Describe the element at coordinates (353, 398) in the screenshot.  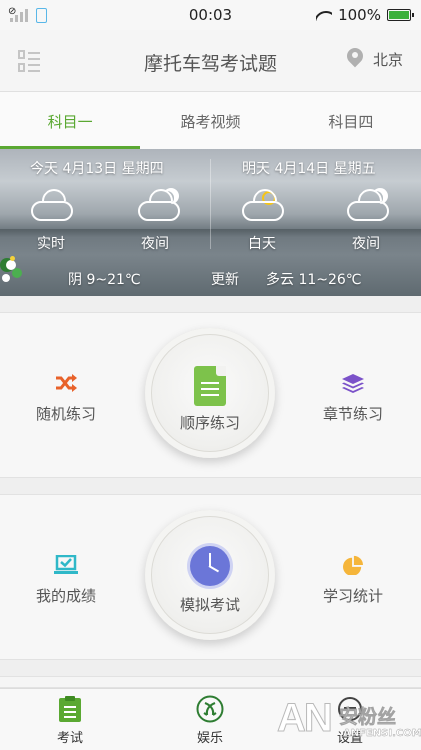
I see `chapter-practice-button: 章节练习` at that location.